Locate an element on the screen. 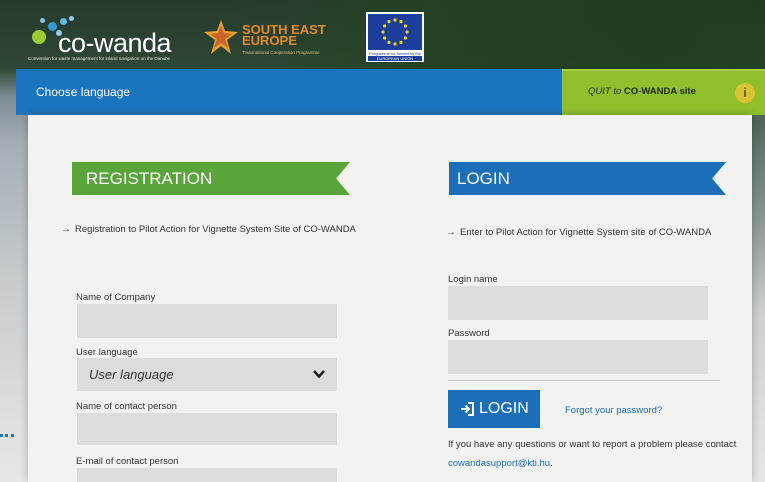  top-bar: Choose language QUIT to CO-WANDA site i is located at coordinates (390, 92).